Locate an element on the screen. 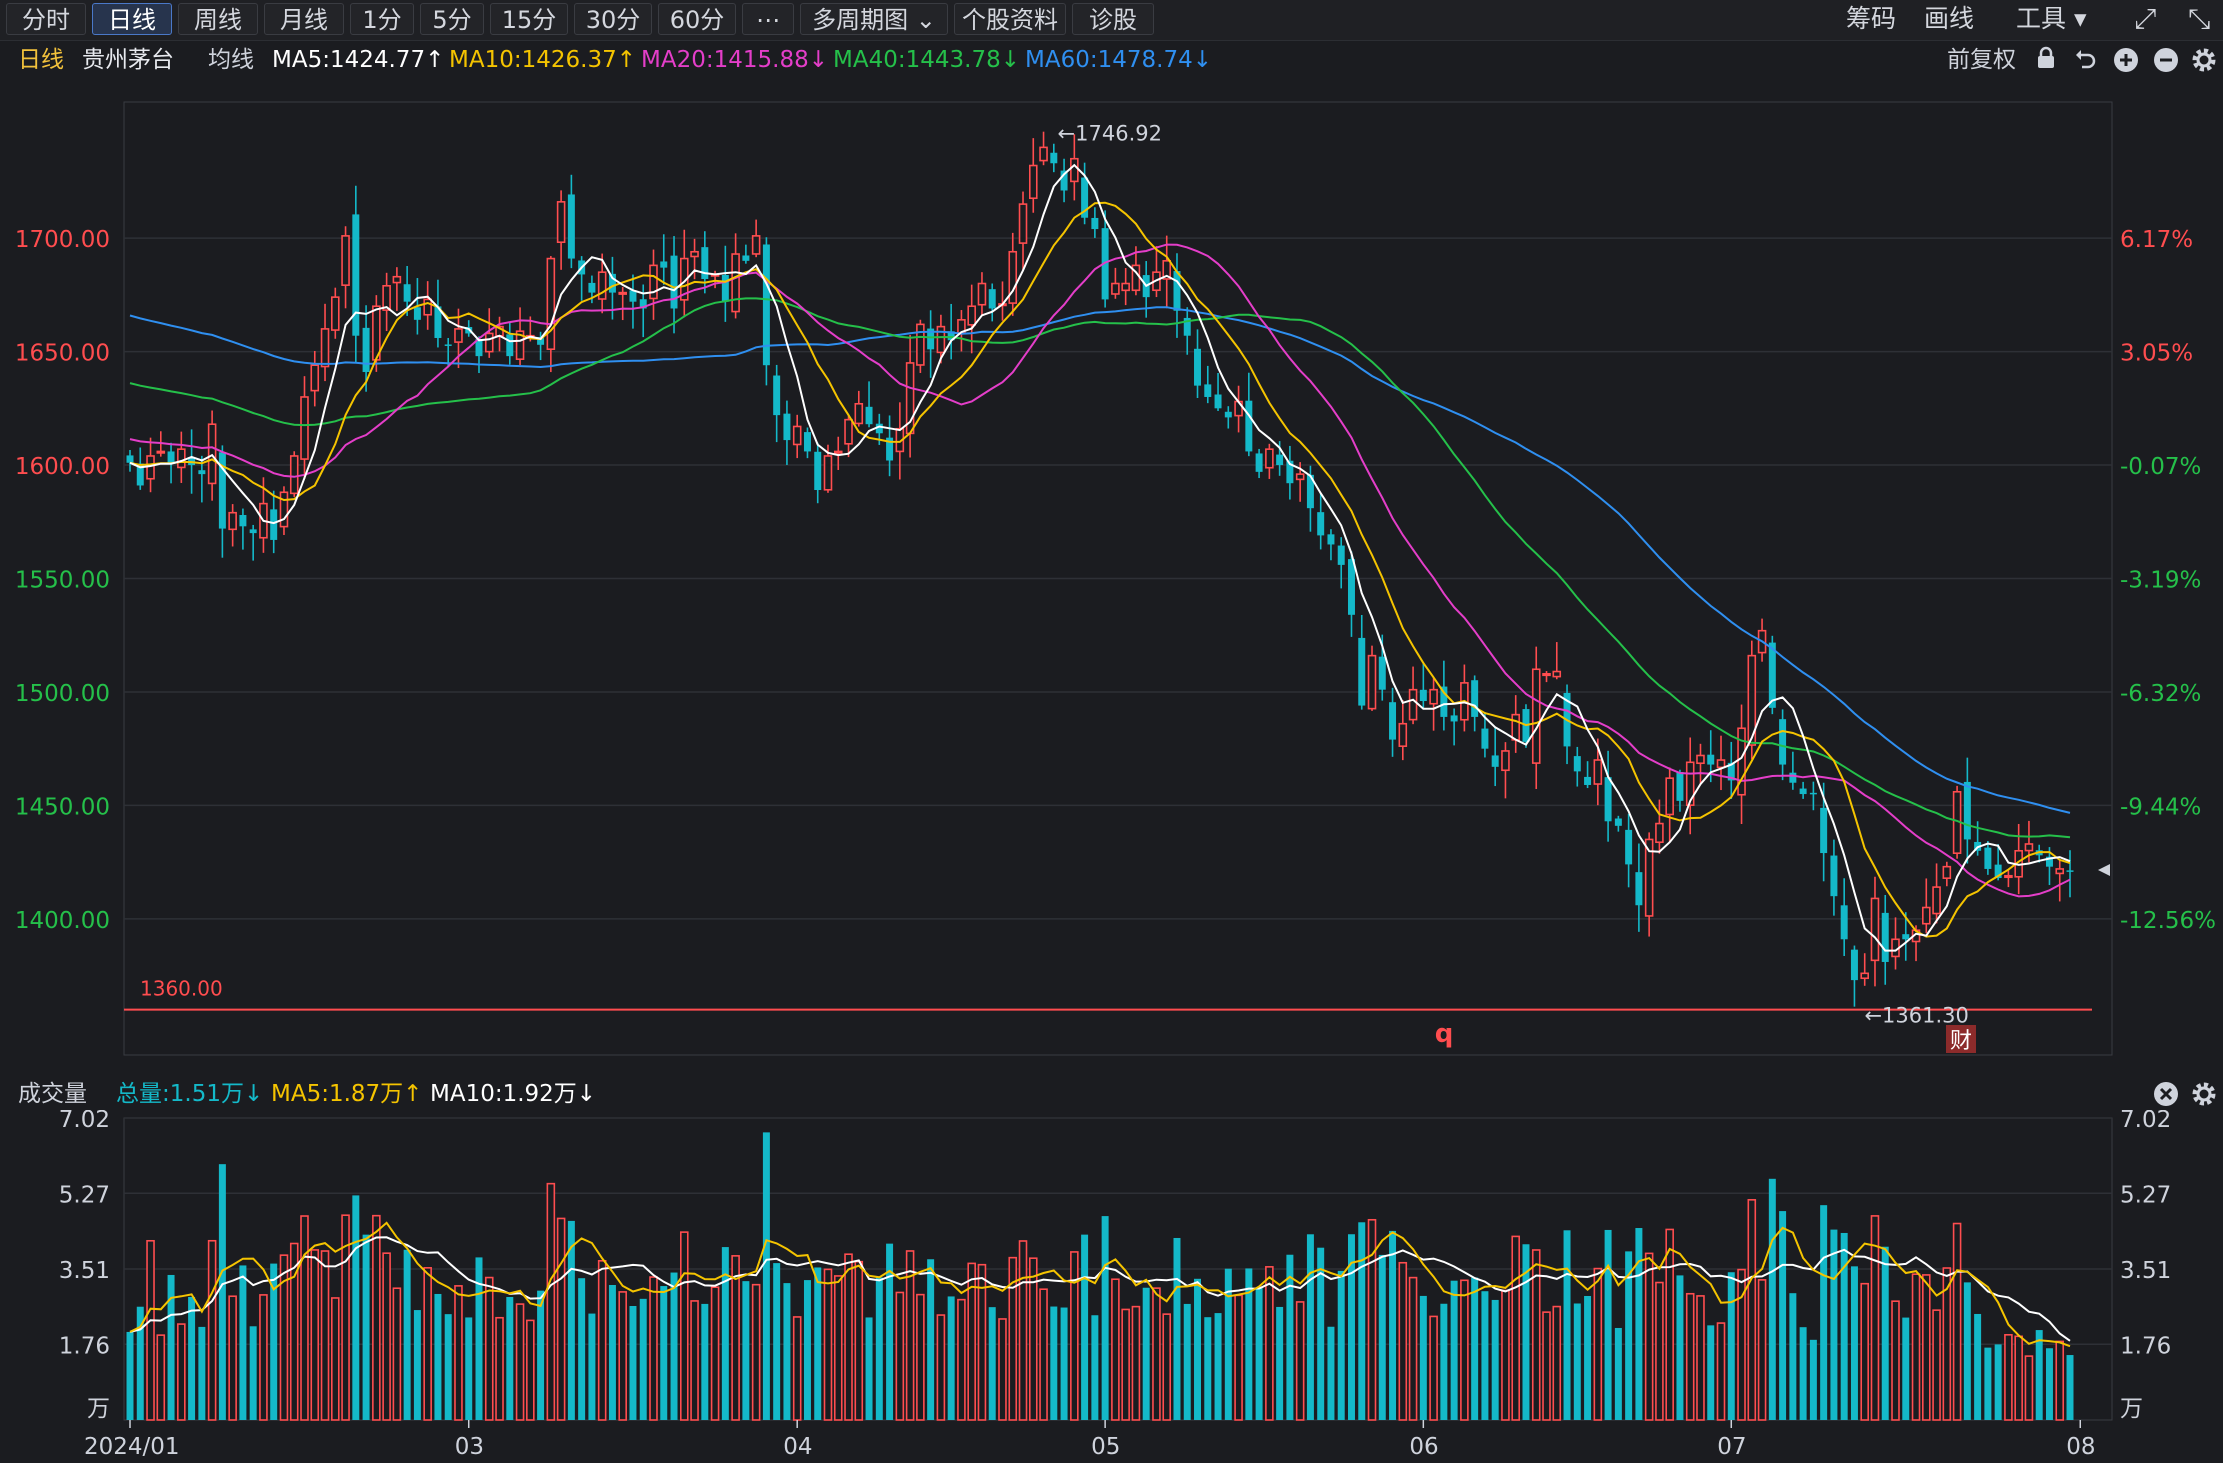 The width and height of the screenshot is (2223, 1463). toolbar-button-1: 日线 is located at coordinates (132, 19).